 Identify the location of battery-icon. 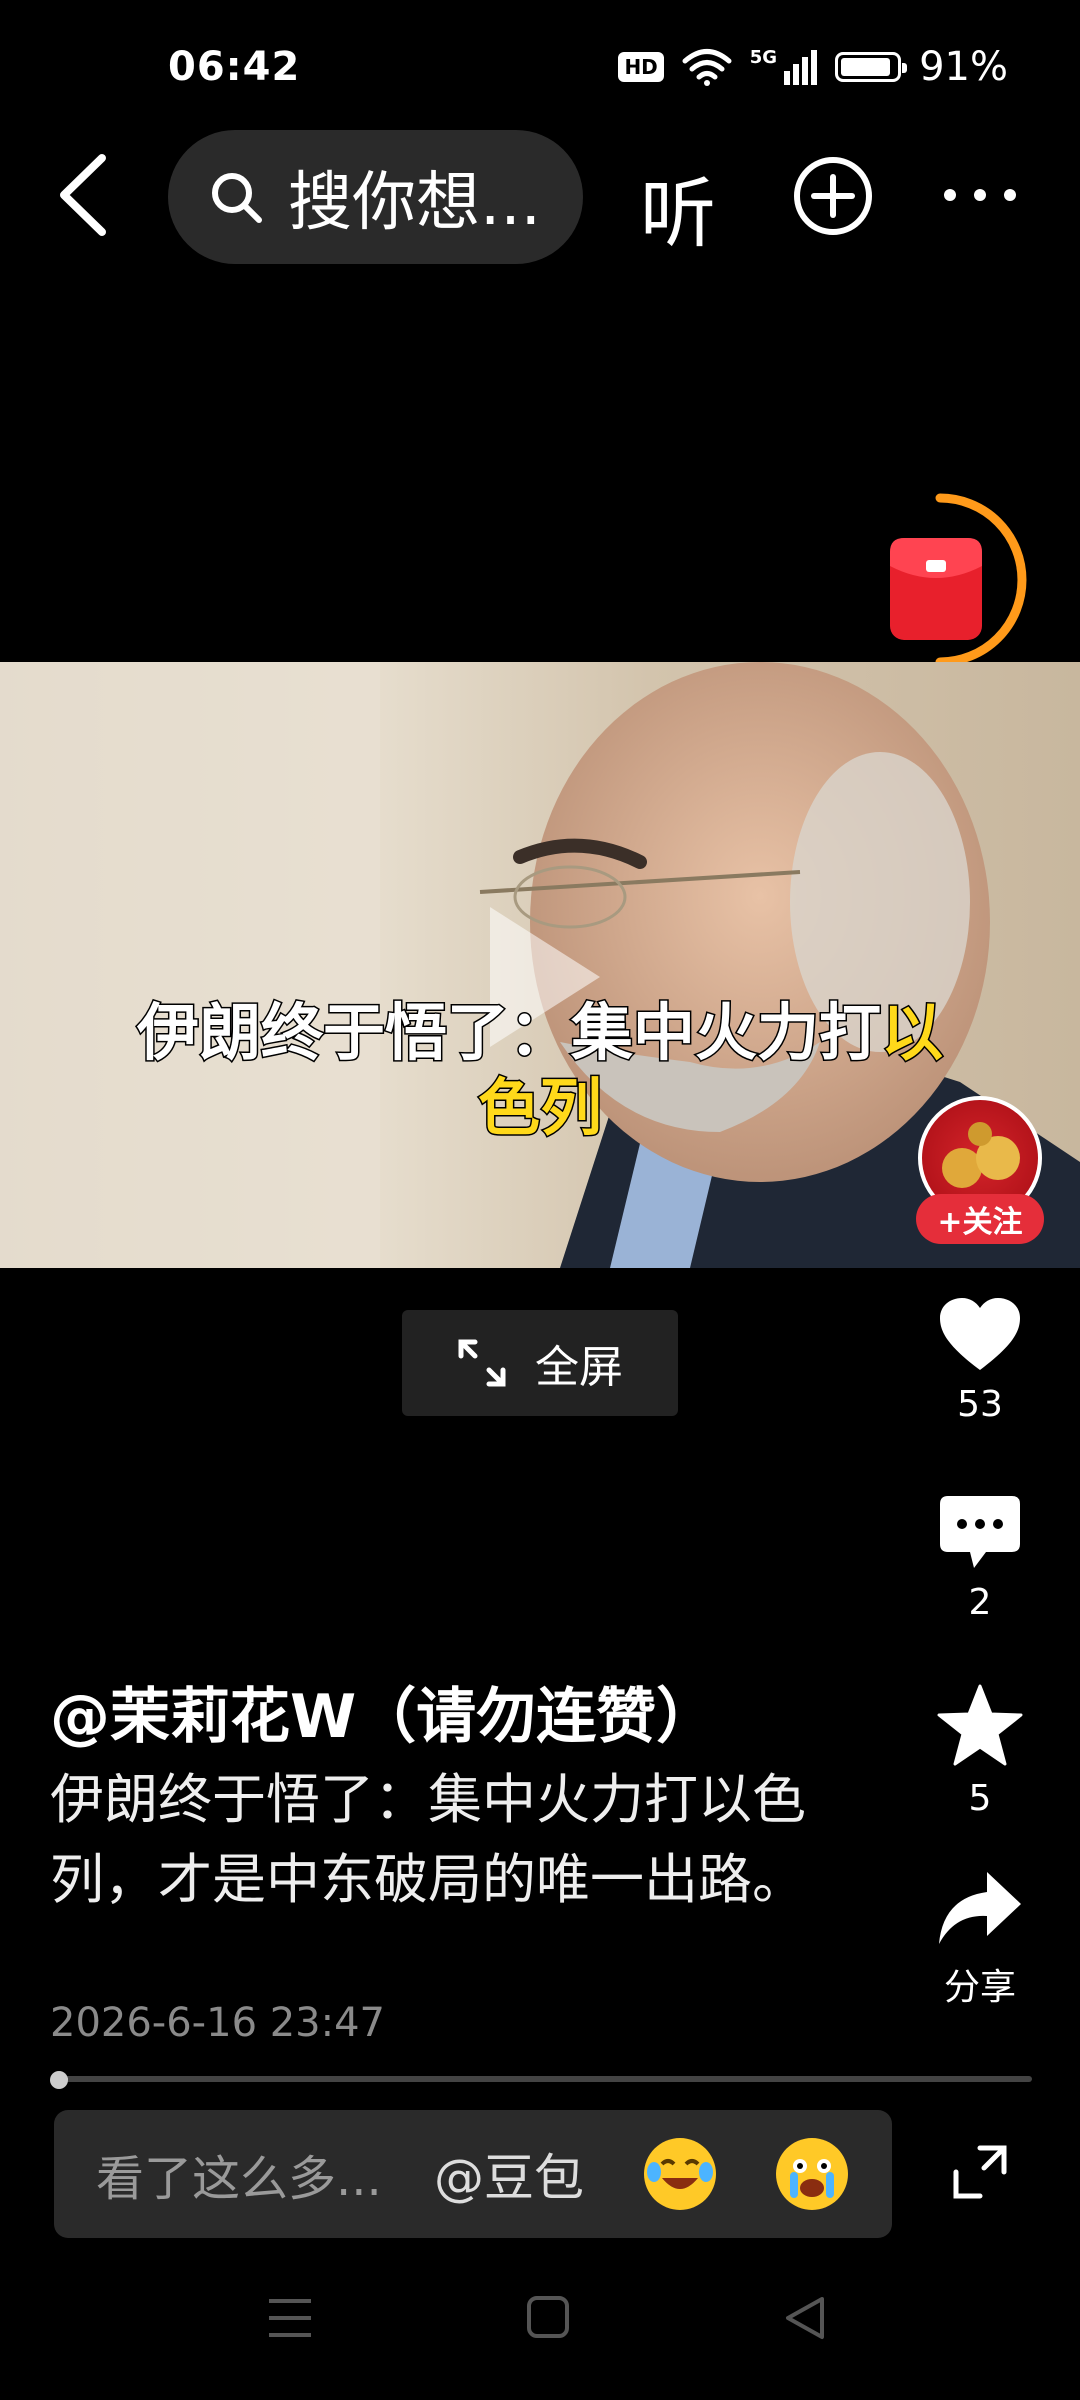
(871, 67).